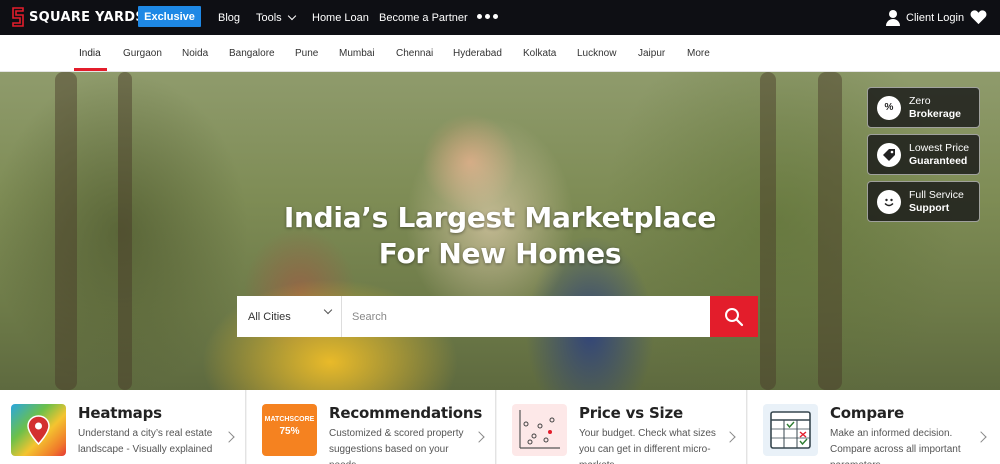 Image resolution: width=1000 pixels, height=464 pixels. Describe the element at coordinates (414, 53) in the screenshot. I see `city-tab-chennai: Chennai` at that location.